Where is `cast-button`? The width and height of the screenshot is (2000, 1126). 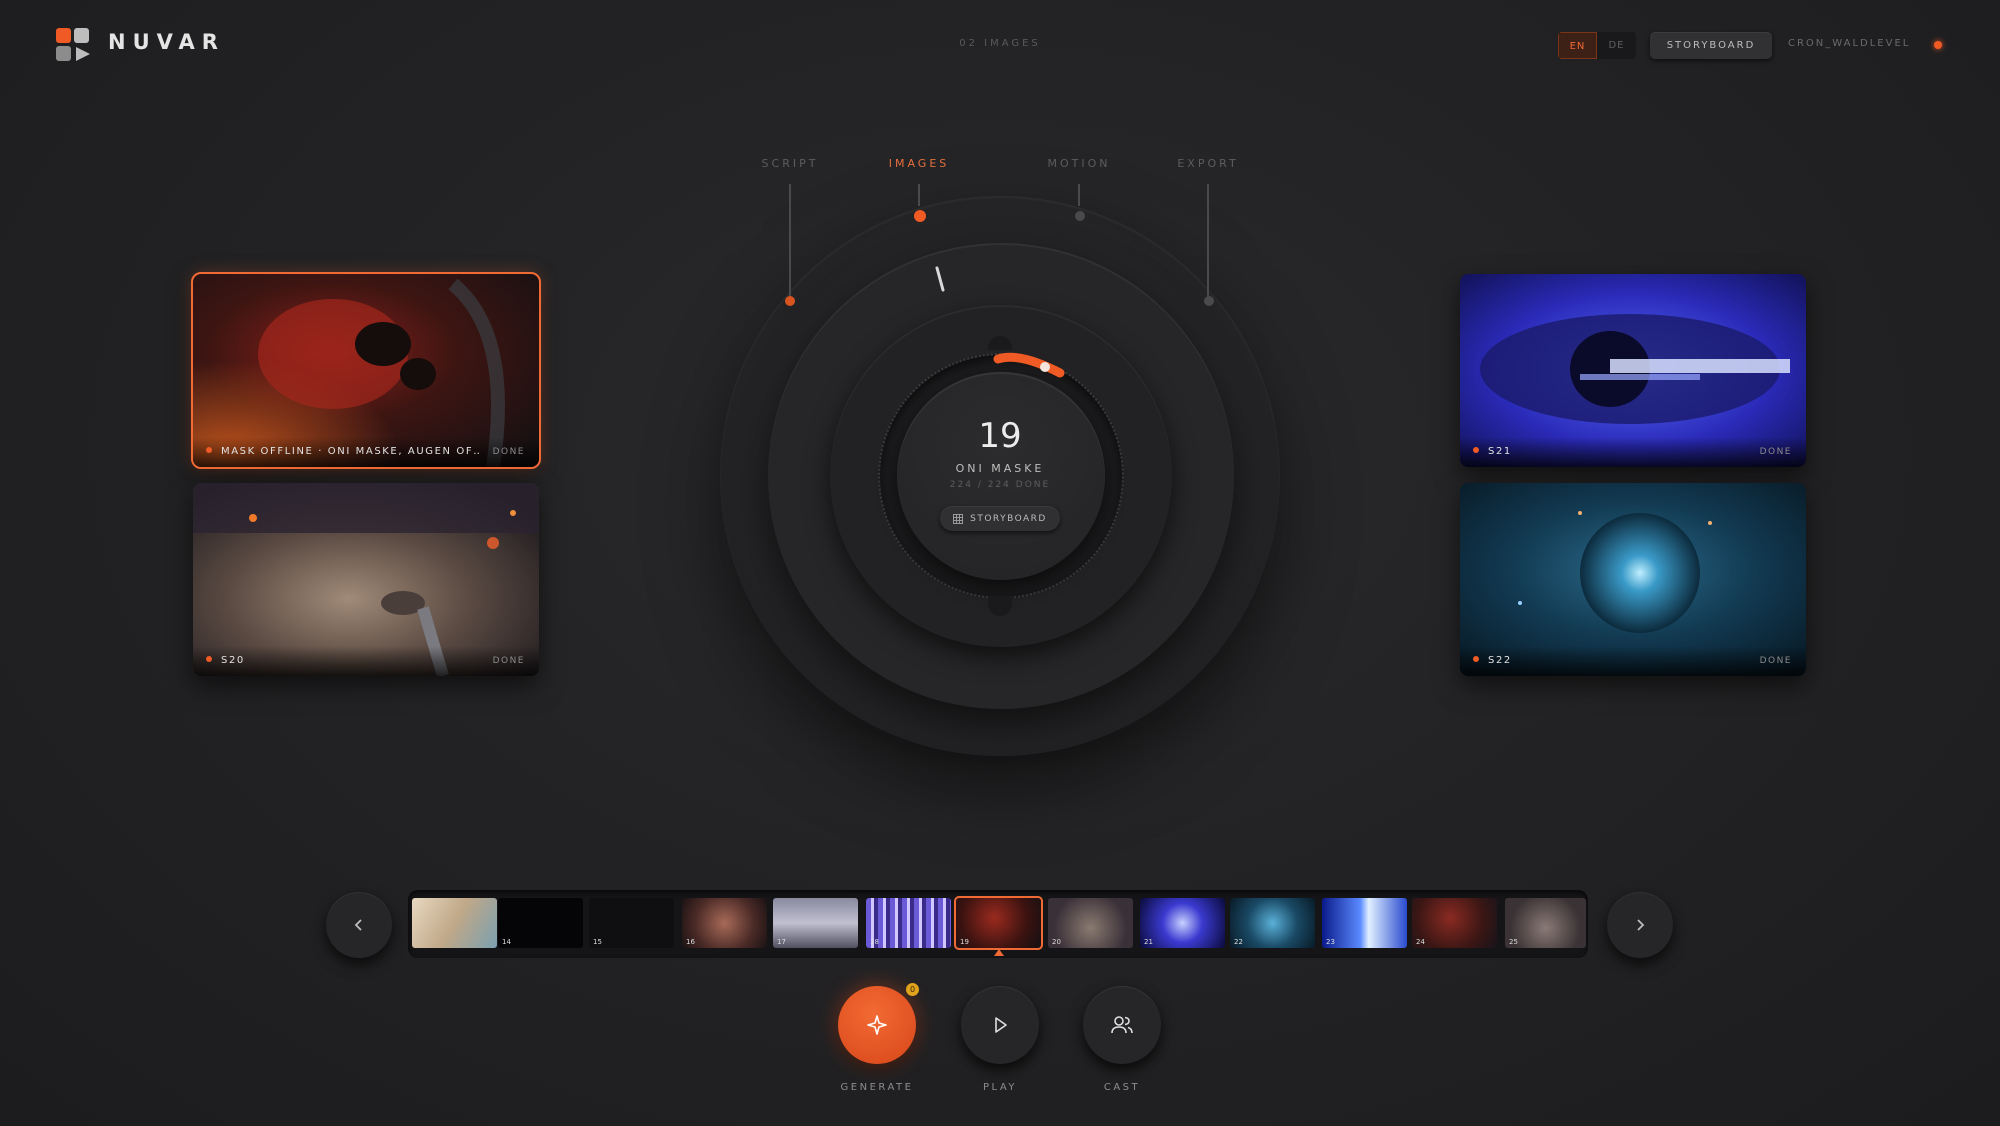
cast-button is located at coordinates (1122, 1025).